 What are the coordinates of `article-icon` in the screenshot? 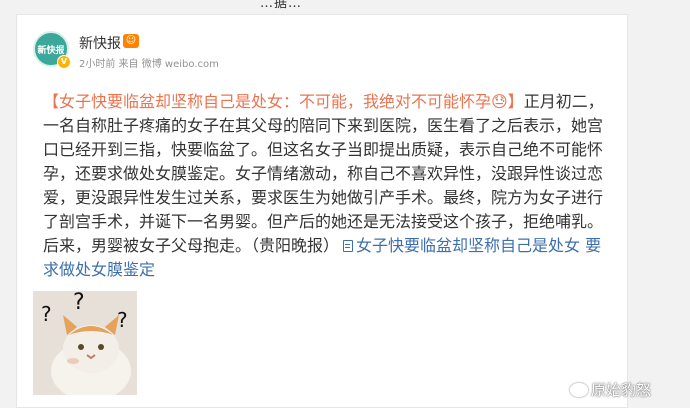 It's located at (348, 246).